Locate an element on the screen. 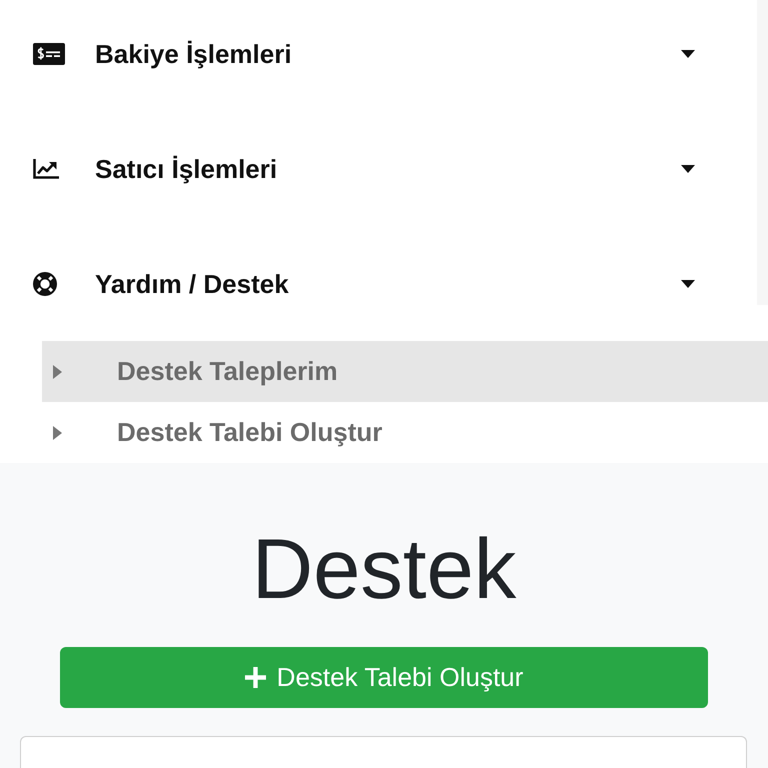 The width and height of the screenshot is (768, 768). life-ring-icon is located at coordinates (45, 284).